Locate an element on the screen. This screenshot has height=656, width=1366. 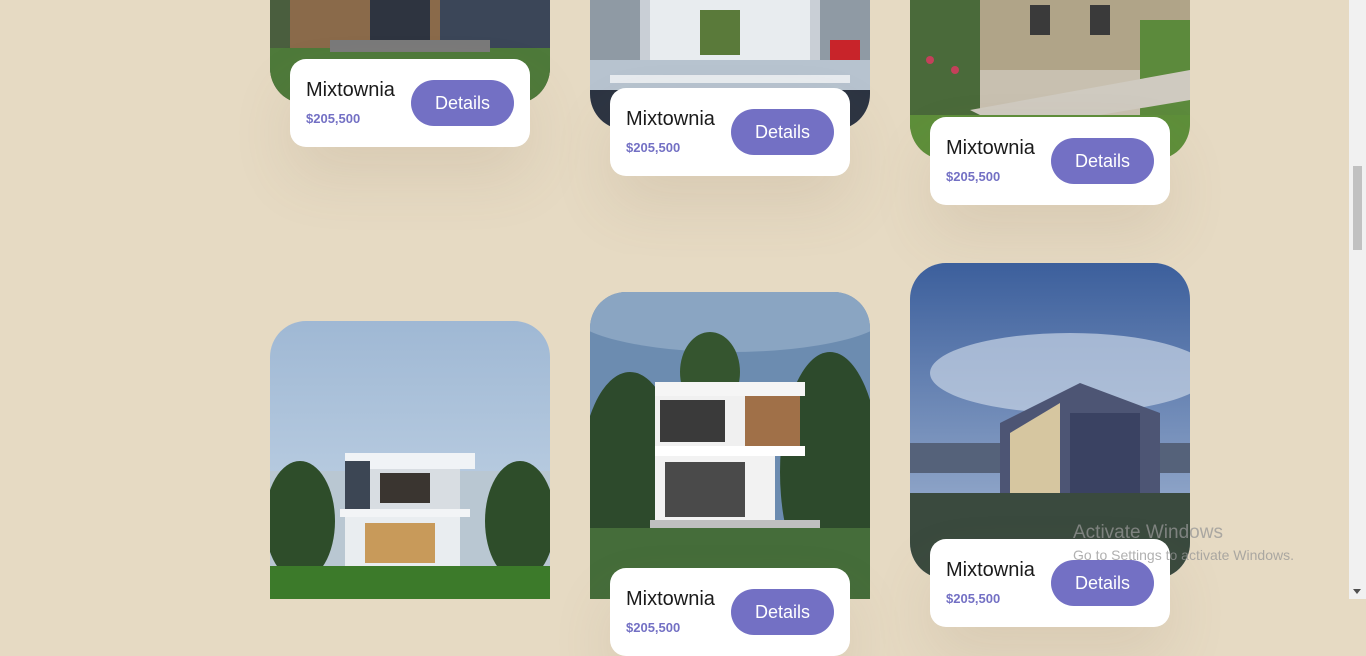
watermark-title: Activate Windows is located at coordinates (1148, 532).